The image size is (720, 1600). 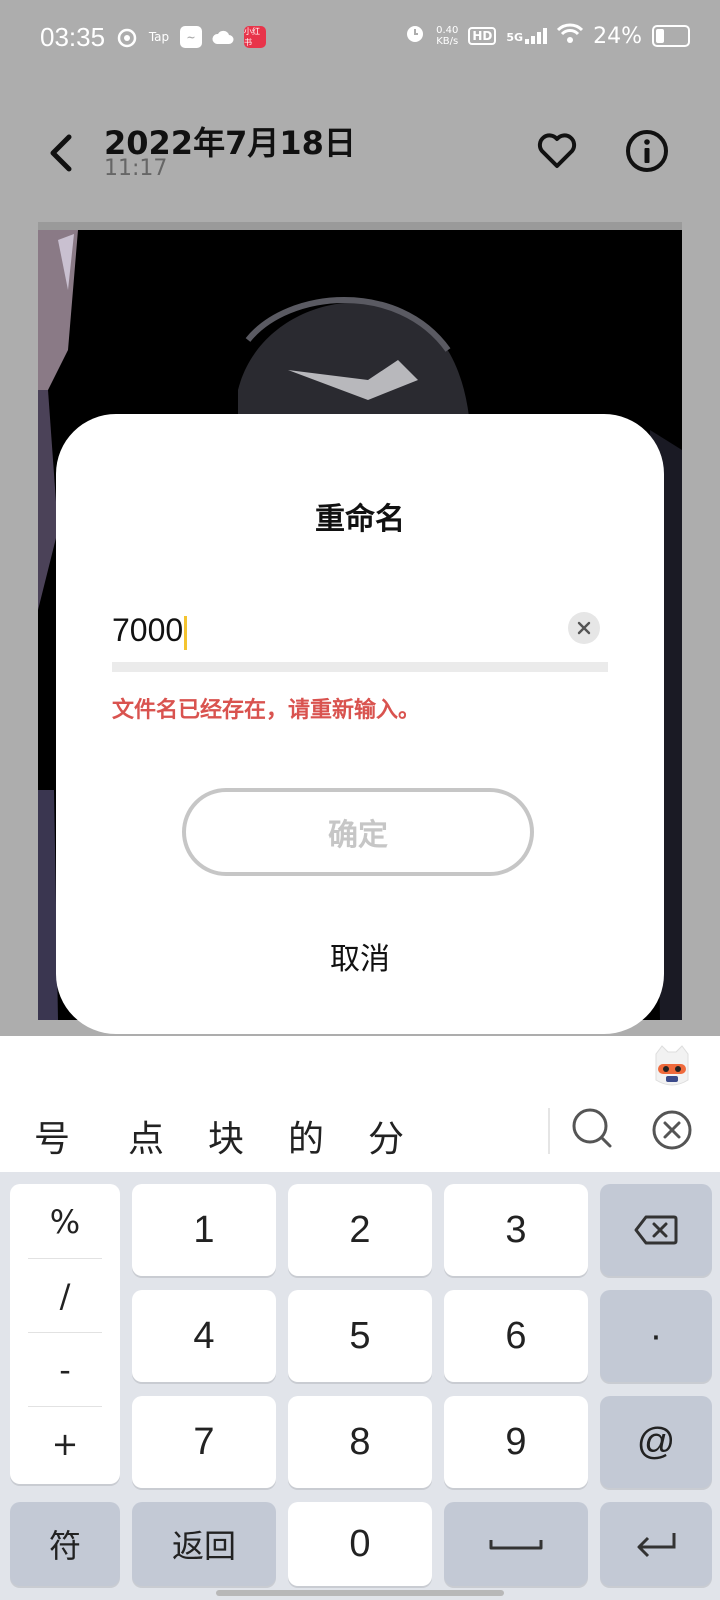 What do you see at coordinates (360, 40) in the screenshot?
I see `status-bar: 03:35 Tap ~ 小红书 0.40 KB/s HD 5G 24%` at bounding box center [360, 40].